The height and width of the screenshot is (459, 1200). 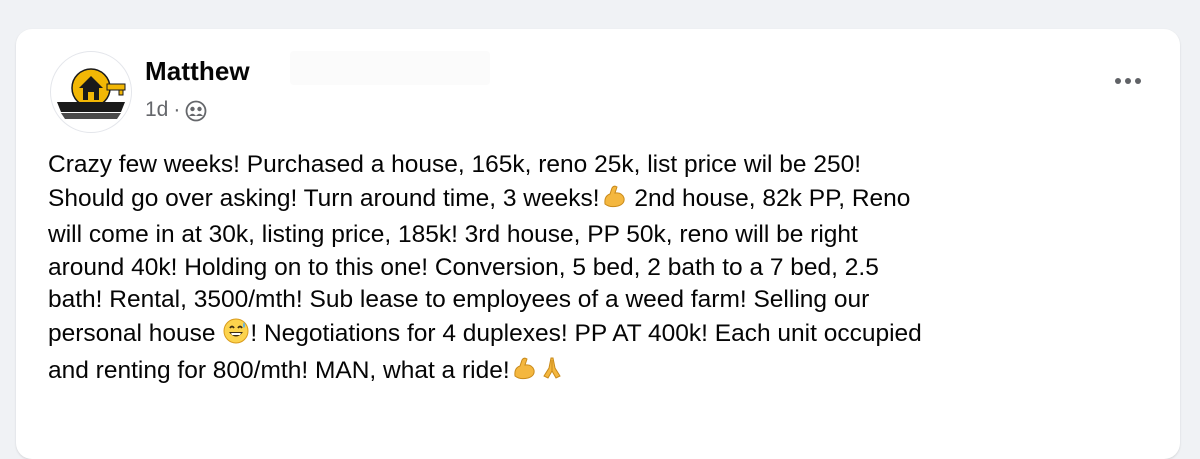 What do you see at coordinates (236, 336) in the screenshot?
I see `grinning-sweat-icon` at bounding box center [236, 336].